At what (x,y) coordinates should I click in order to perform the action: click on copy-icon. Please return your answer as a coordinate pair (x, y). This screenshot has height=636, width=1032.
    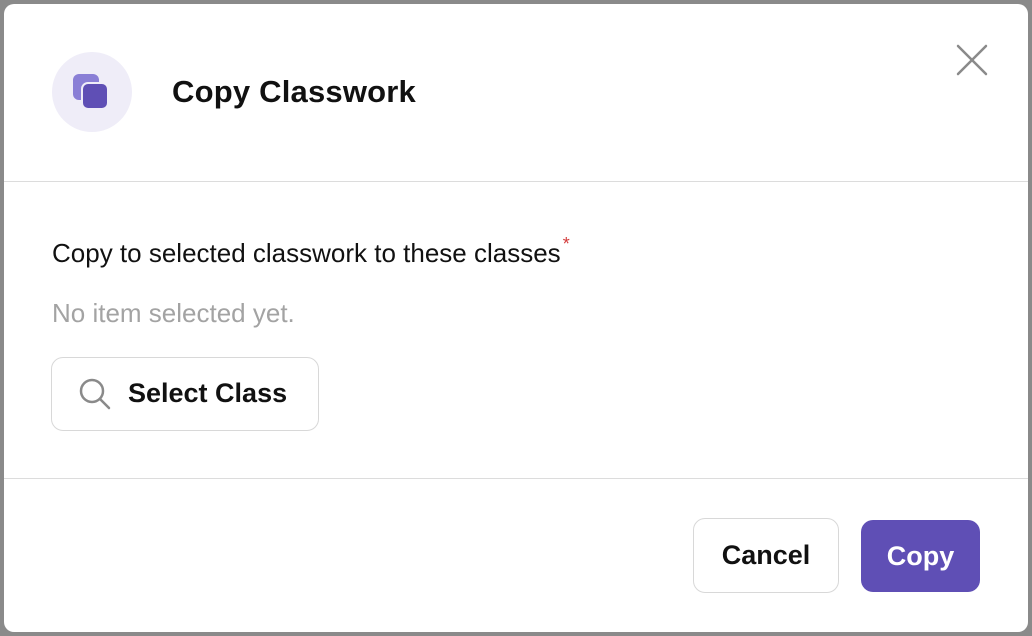
    Looking at the image, I should click on (92, 92).